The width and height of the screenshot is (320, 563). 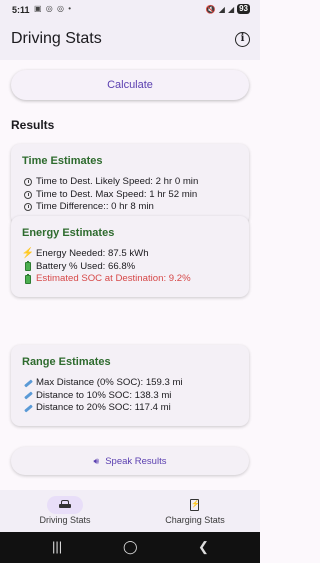 I want to click on lightning-icon: ⚡, so click(x=28, y=253).